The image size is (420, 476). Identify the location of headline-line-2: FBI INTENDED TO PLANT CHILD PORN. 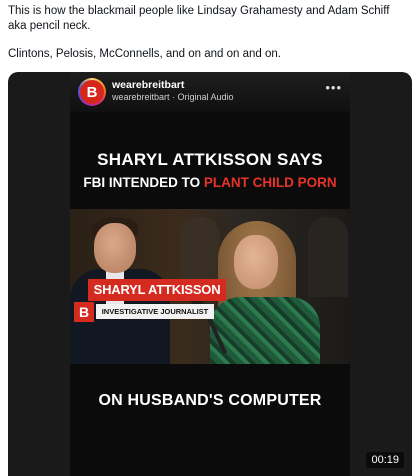
(210, 182).